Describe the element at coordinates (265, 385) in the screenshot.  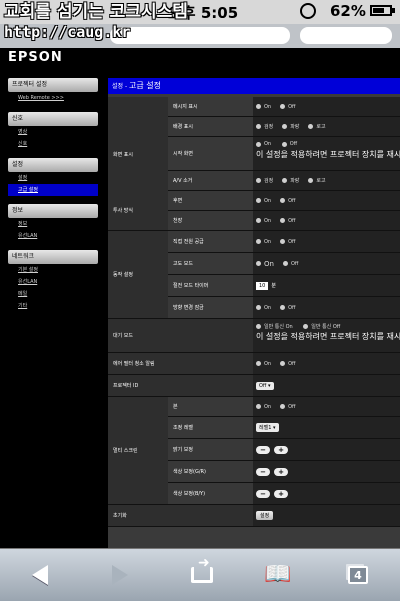
I see `projector-id-select: Off` at that location.